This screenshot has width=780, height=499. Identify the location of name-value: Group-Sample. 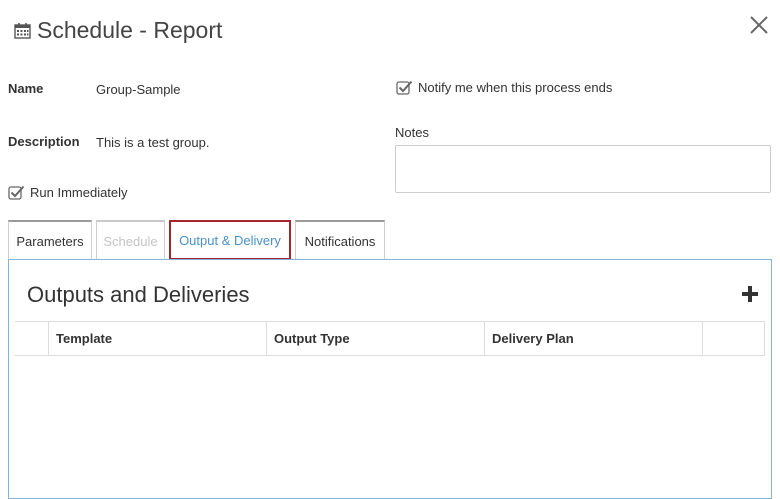
(138, 89).